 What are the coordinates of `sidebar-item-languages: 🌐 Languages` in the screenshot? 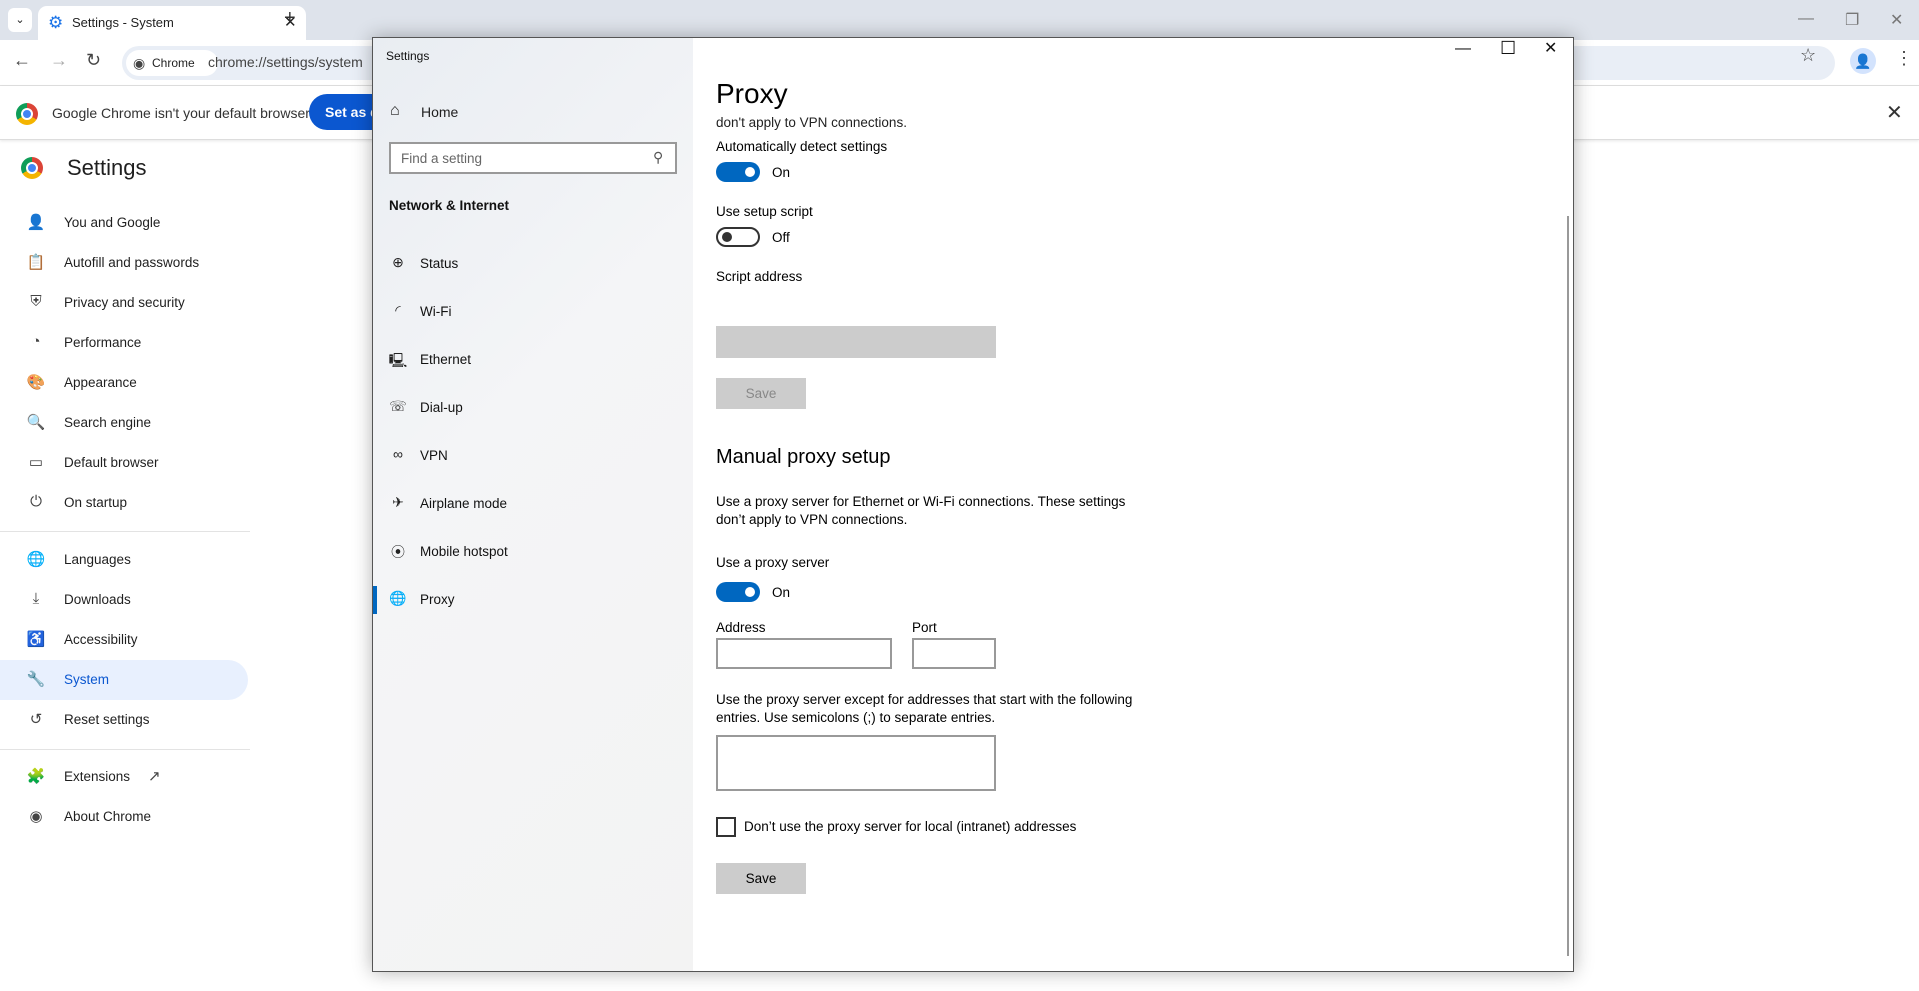 It's located at (124, 560).